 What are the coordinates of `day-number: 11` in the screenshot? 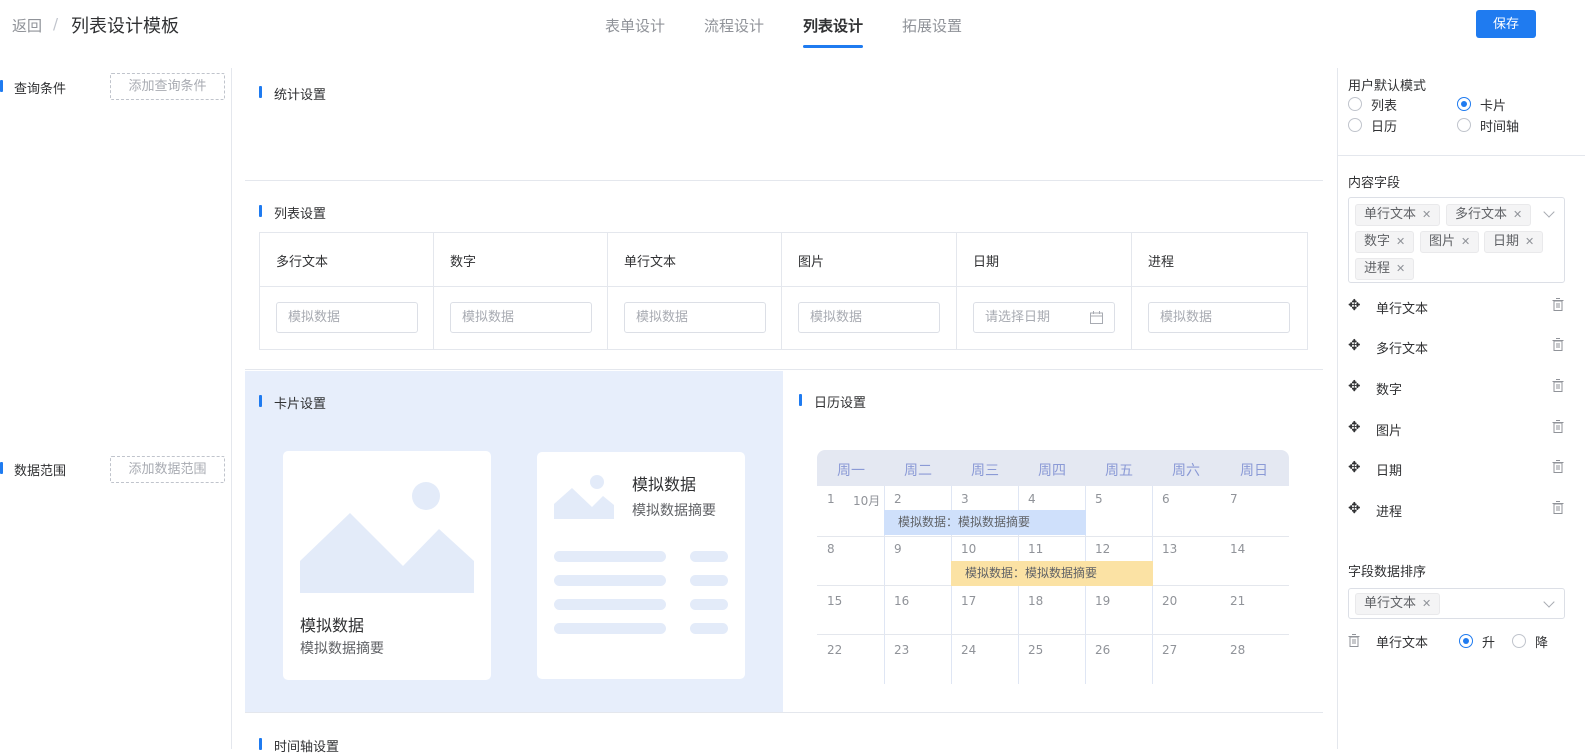 It's located at (1036, 549).